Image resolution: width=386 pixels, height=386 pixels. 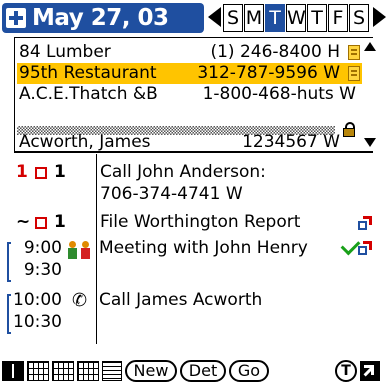 What do you see at coordinates (36, 322) in the screenshot?
I see `event-end-time: 10:30` at bounding box center [36, 322].